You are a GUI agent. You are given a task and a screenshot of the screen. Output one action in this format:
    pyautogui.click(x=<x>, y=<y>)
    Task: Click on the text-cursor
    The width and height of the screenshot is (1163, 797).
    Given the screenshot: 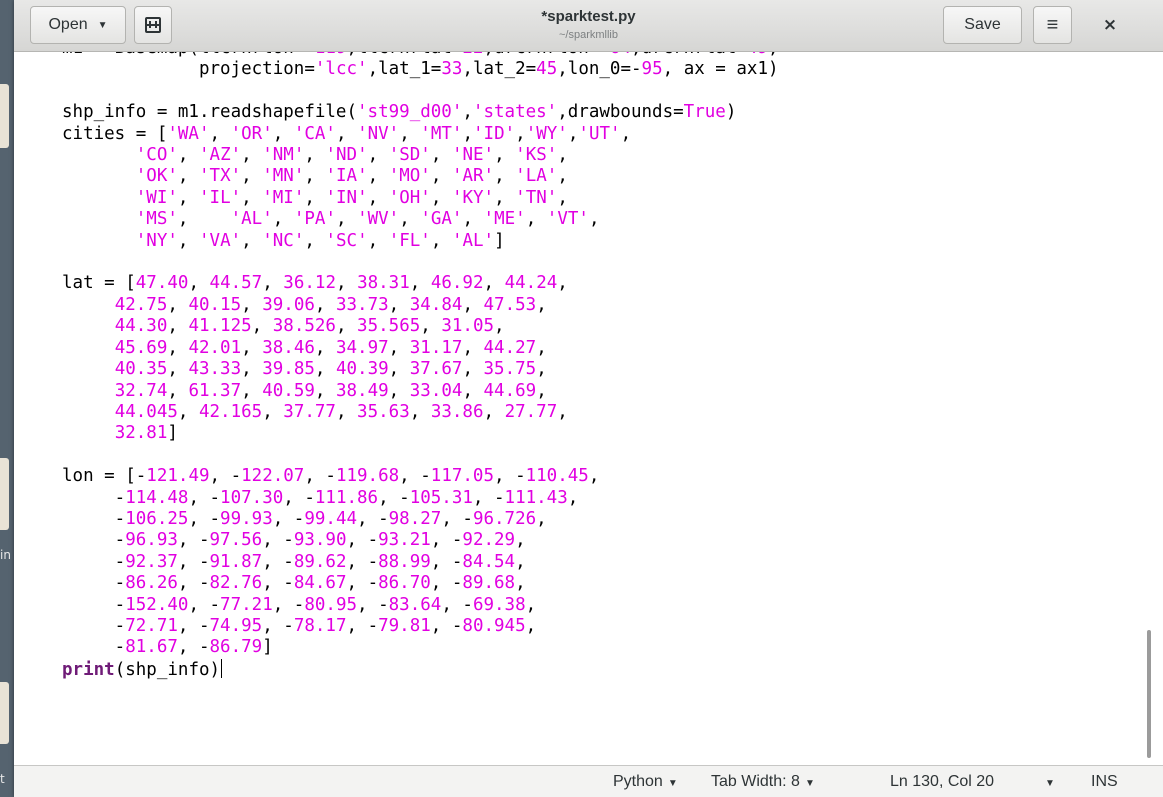 What is the action you would take?
    pyautogui.click(x=222, y=668)
    